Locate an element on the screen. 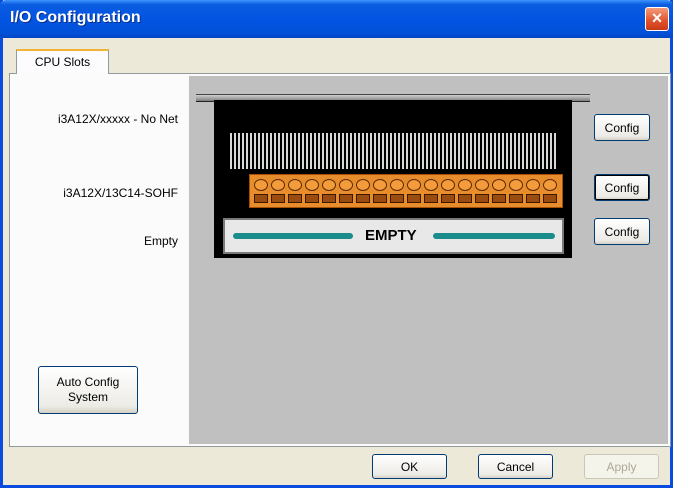 The height and width of the screenshot is (488, 673). auto-config-system-button: Auto Config System is located at coordinates (88, 390).